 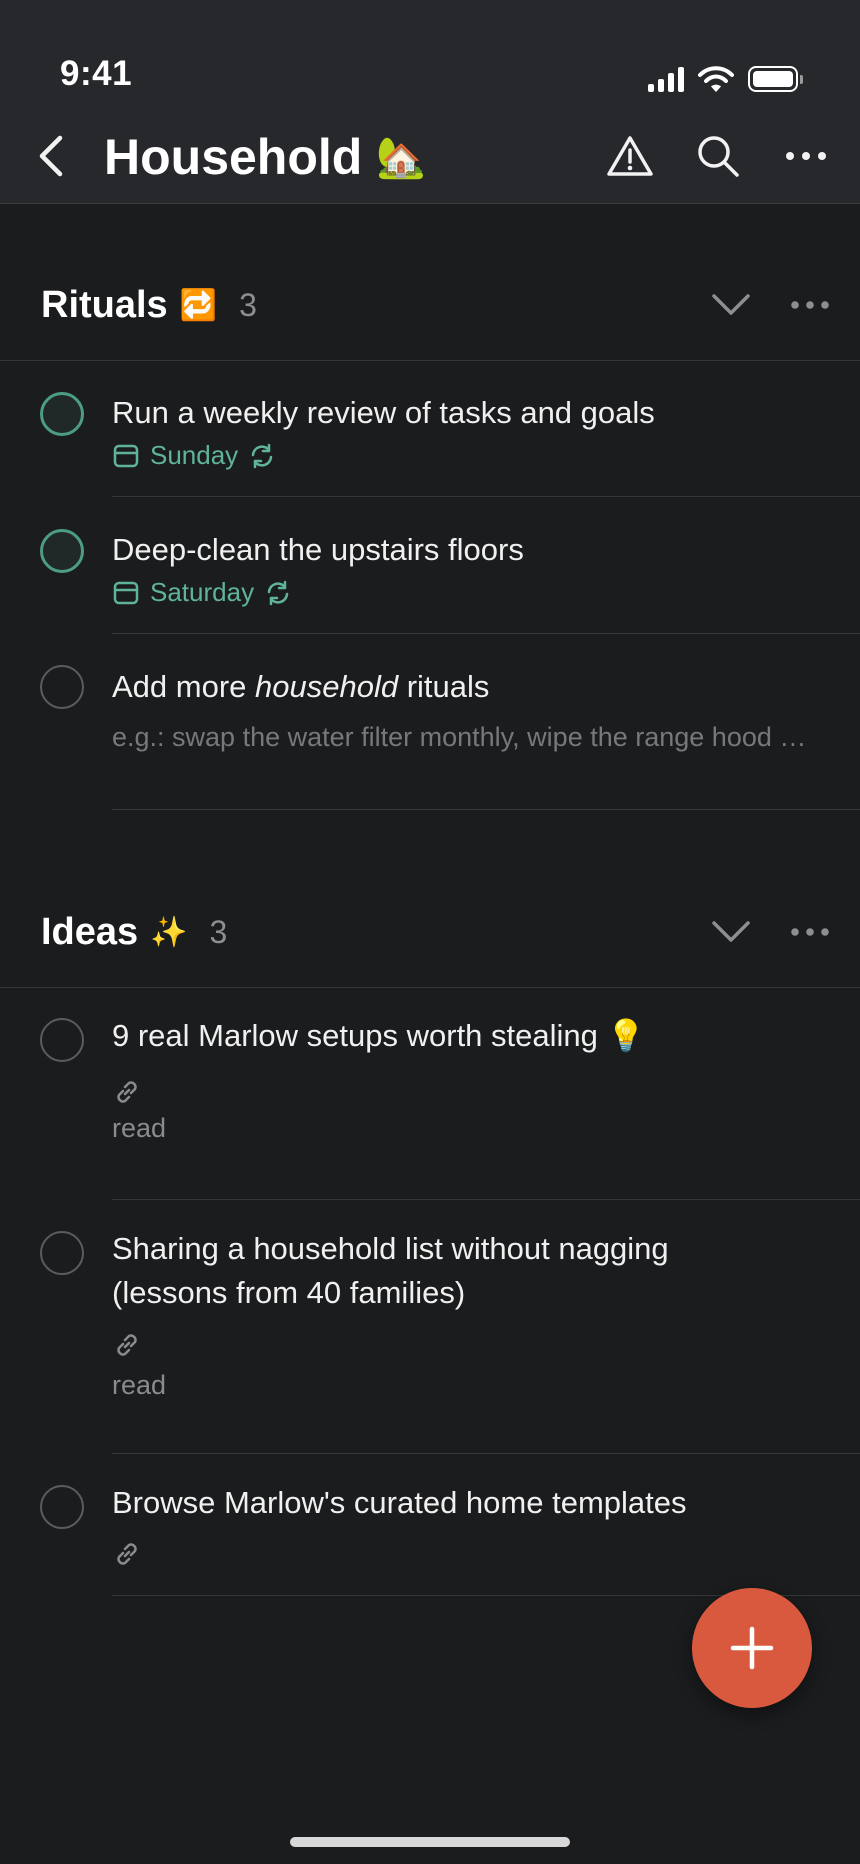 I want to click on task-title-after: rituals, so click(x=444, y=686).